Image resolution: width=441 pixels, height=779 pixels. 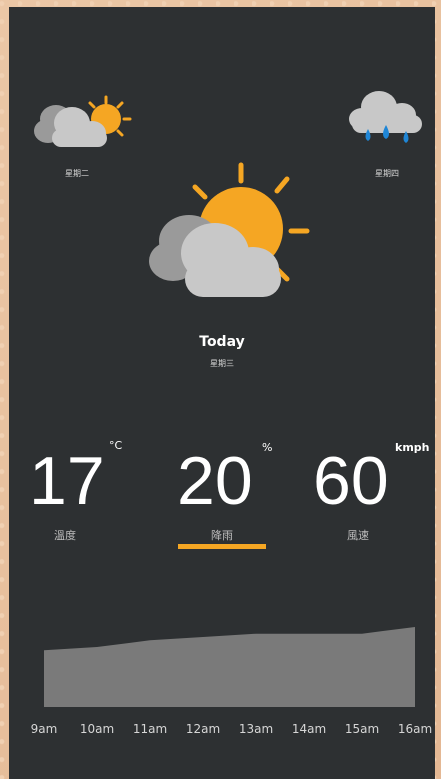 I want to click on partly-cloudy-large-icon, so click(x=229, y=229).